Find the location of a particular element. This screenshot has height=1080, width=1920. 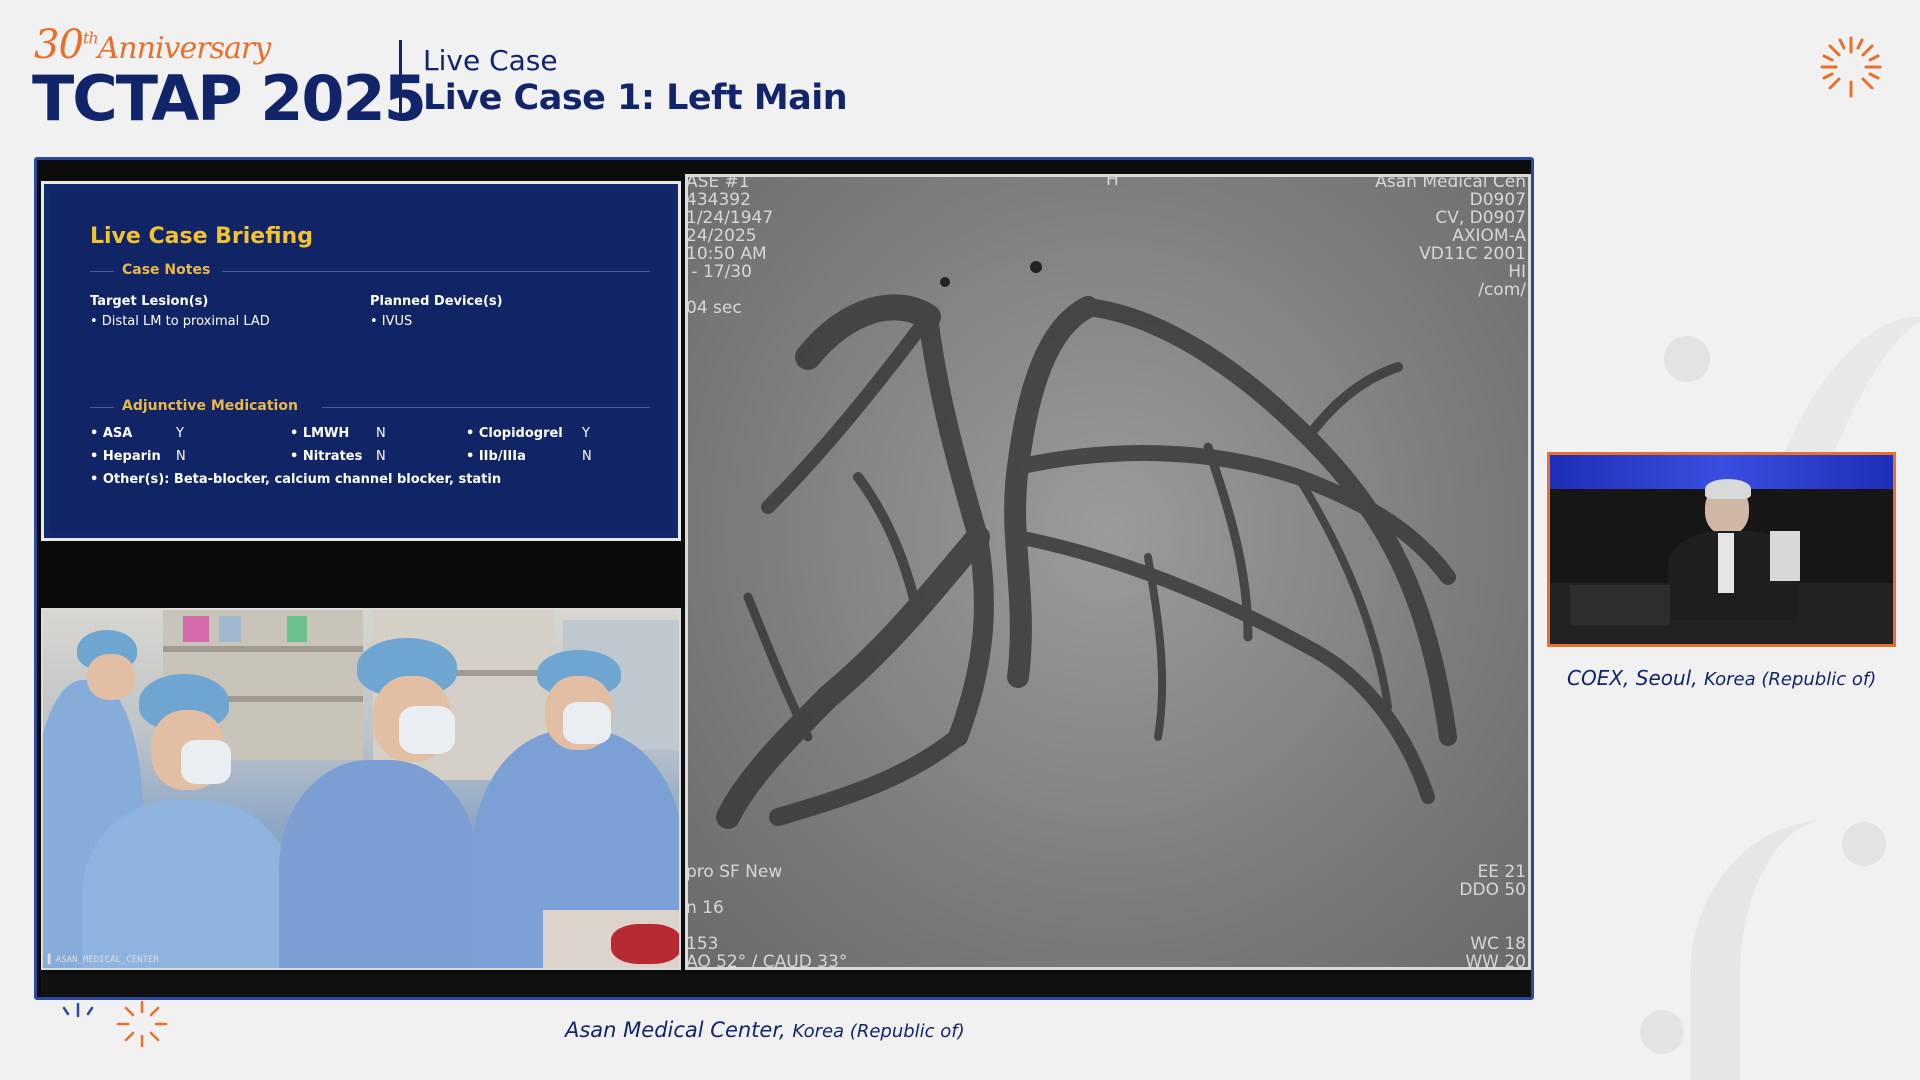

adjunctive-section: Adjunctive Medication is located at coordinates (370, 407).